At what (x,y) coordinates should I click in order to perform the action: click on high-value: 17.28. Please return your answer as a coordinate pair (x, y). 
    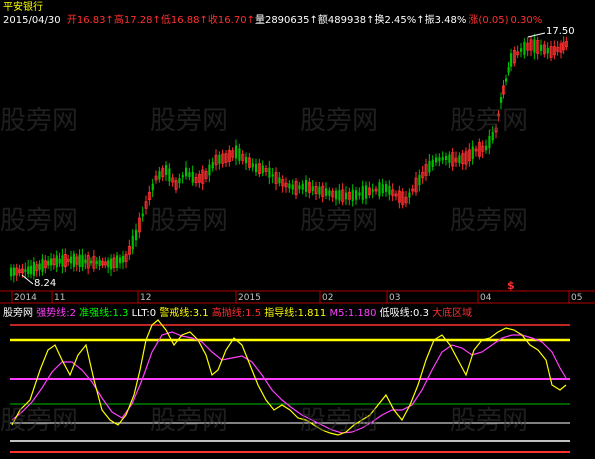
    Looking at the image, I should click on (138, 20).